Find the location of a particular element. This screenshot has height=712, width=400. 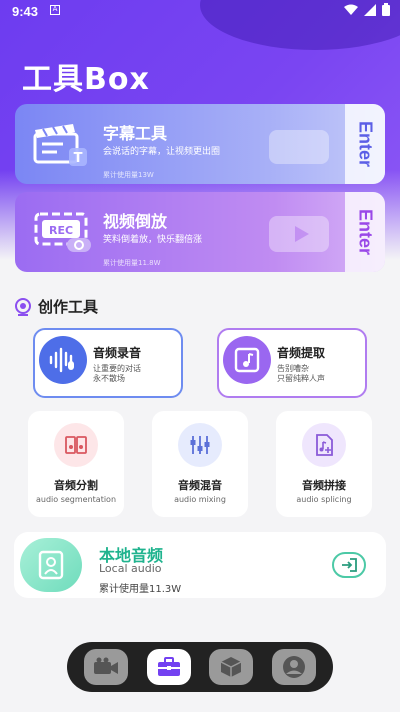

mixer-icon is located at coordinates (200, 445).